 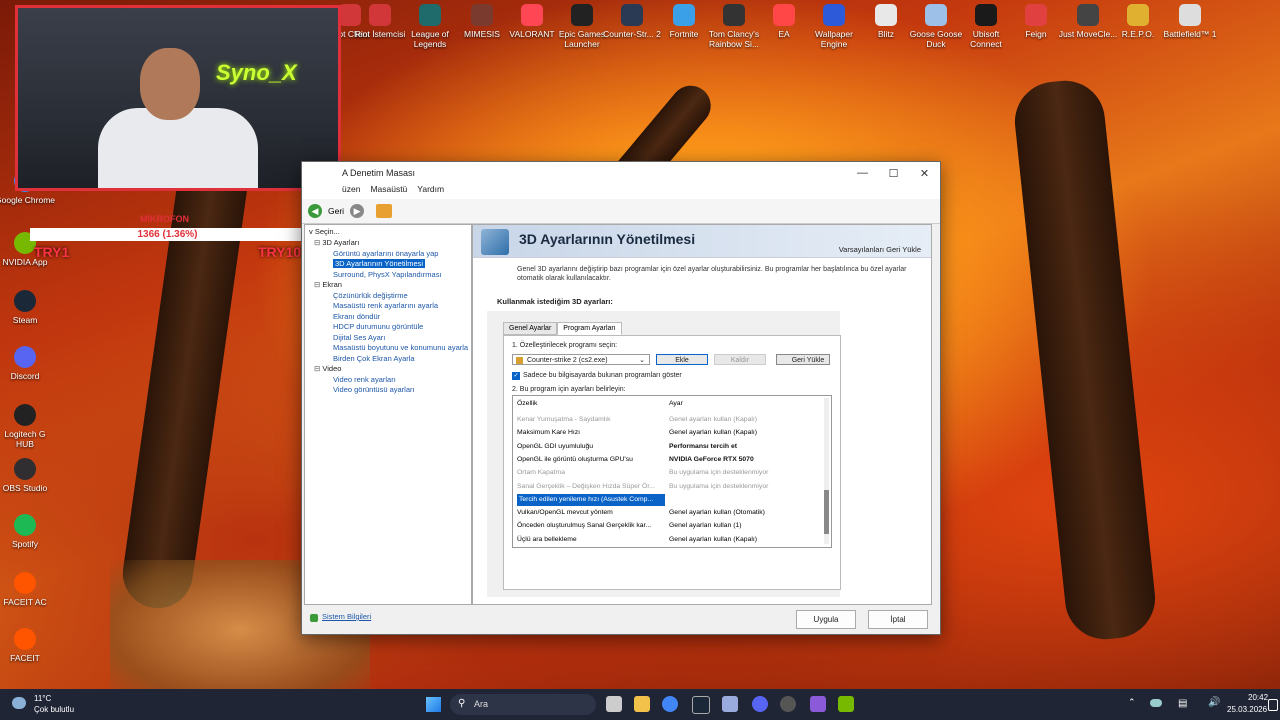 What do you see at coordinates (846, 704) in the screenshot?
I see `nvidia-taskbar-icon` at bounding box center [846, 704].